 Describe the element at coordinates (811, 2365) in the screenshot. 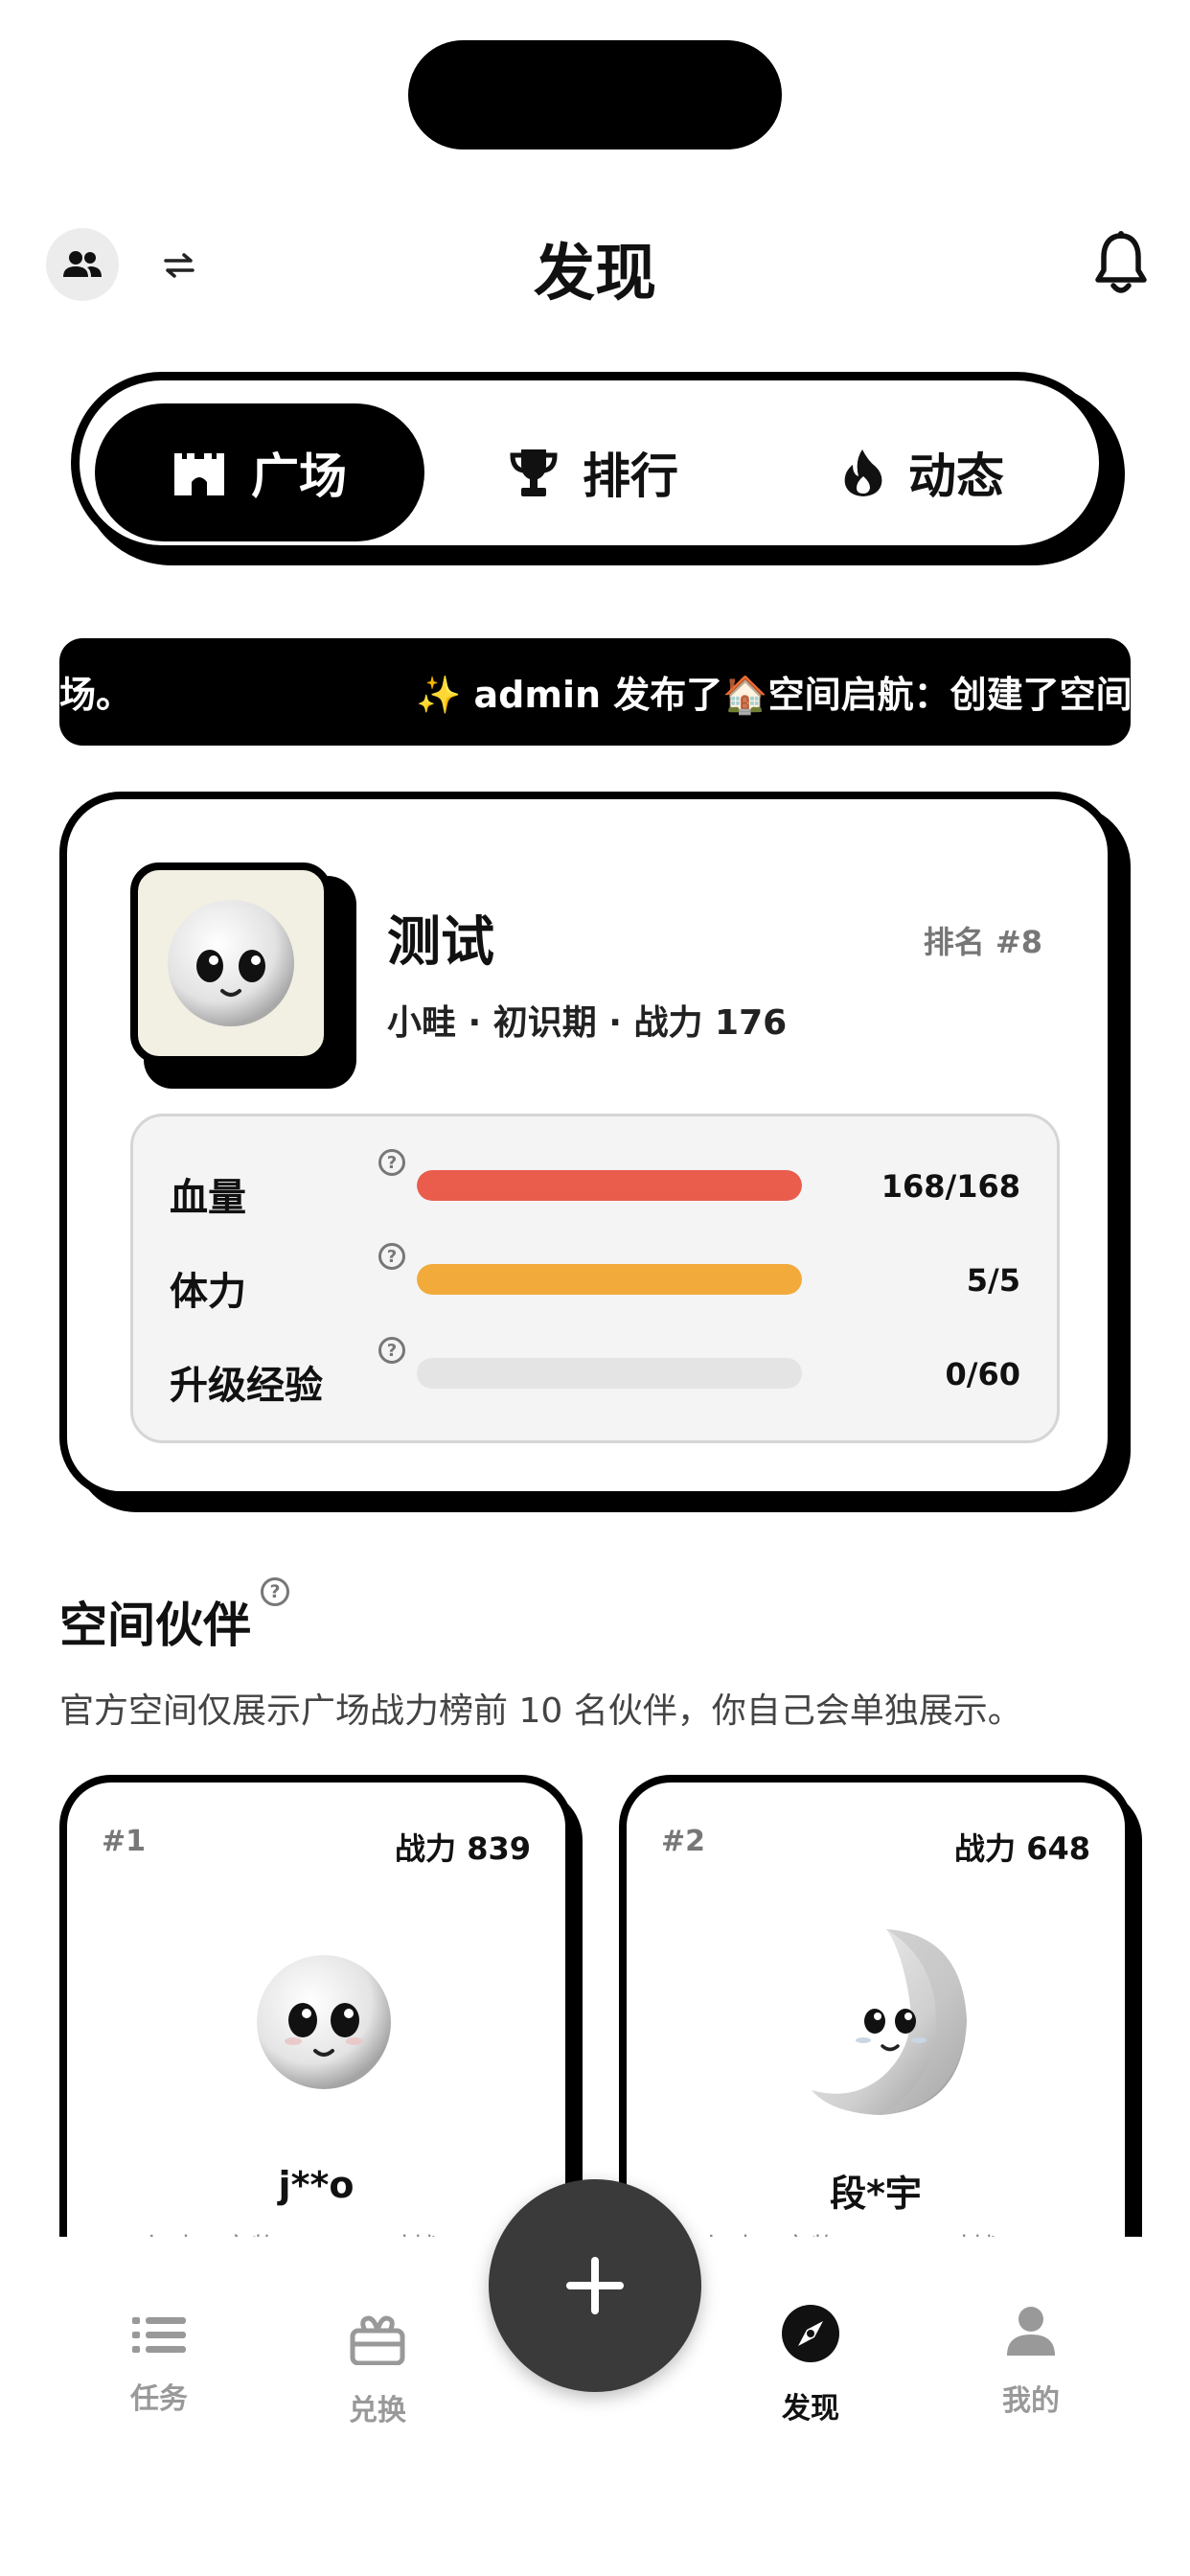

I see `nav-item-discover: 发现` at that location.